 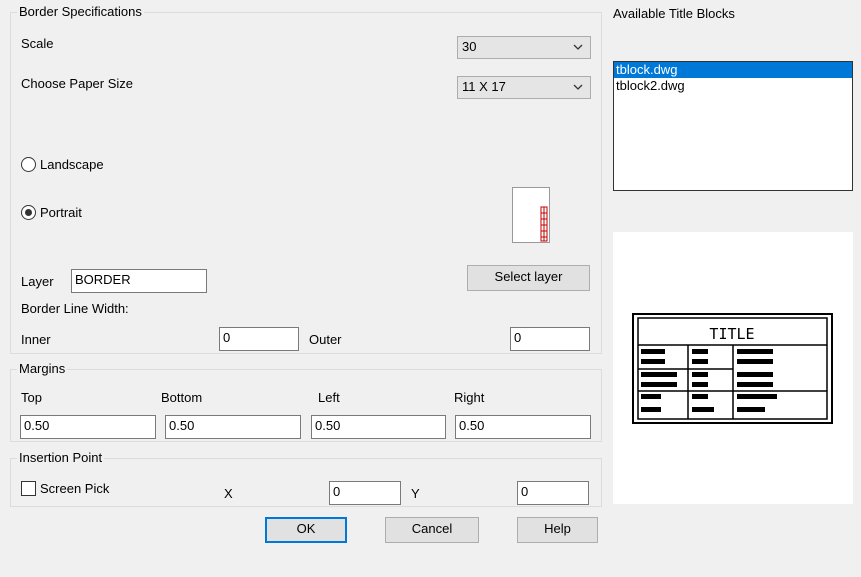 I want to click on title-block-preview: TITLE, so click(x=733, y=368).